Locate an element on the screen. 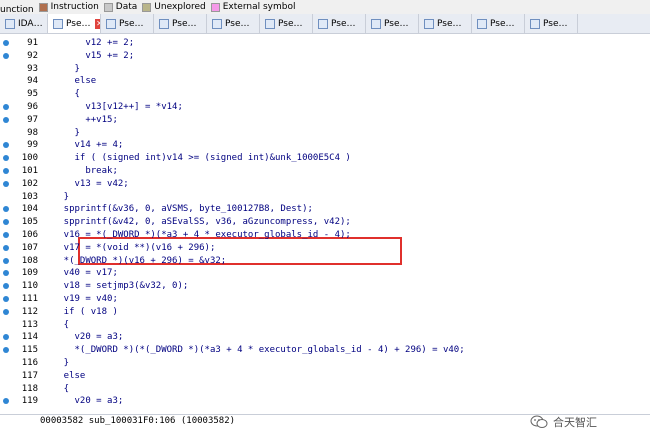 The width and height of the screenshot is (650, 448). code-text: v15 += 2; is located at coordinates (88, 55).